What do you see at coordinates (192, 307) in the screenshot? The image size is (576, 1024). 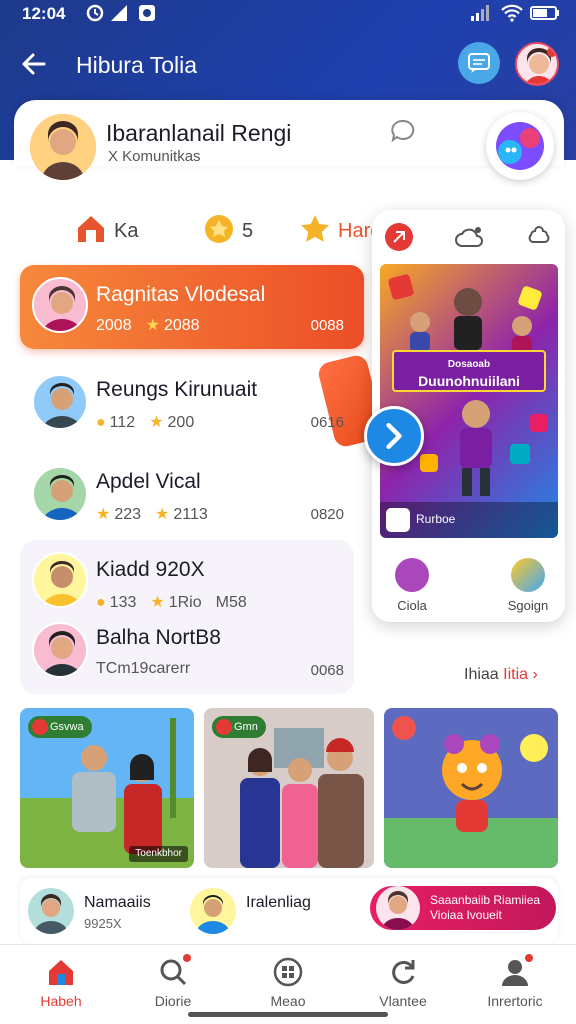 I see `list-item-highlight: Ragnitas Vlodesal 2008 ★ 2088 0088` at bounding box center [192, 307].